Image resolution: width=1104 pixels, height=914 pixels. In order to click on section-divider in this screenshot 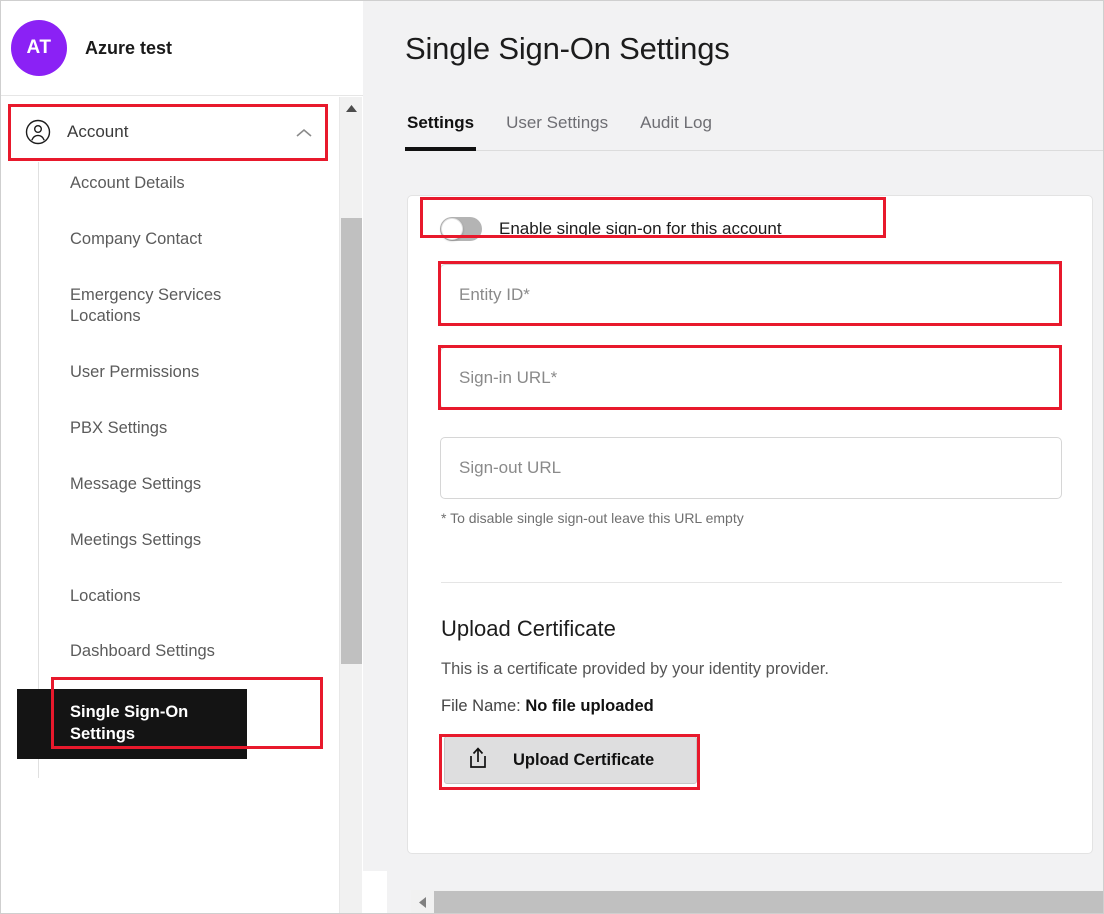, I will do `click(751, 582)`.